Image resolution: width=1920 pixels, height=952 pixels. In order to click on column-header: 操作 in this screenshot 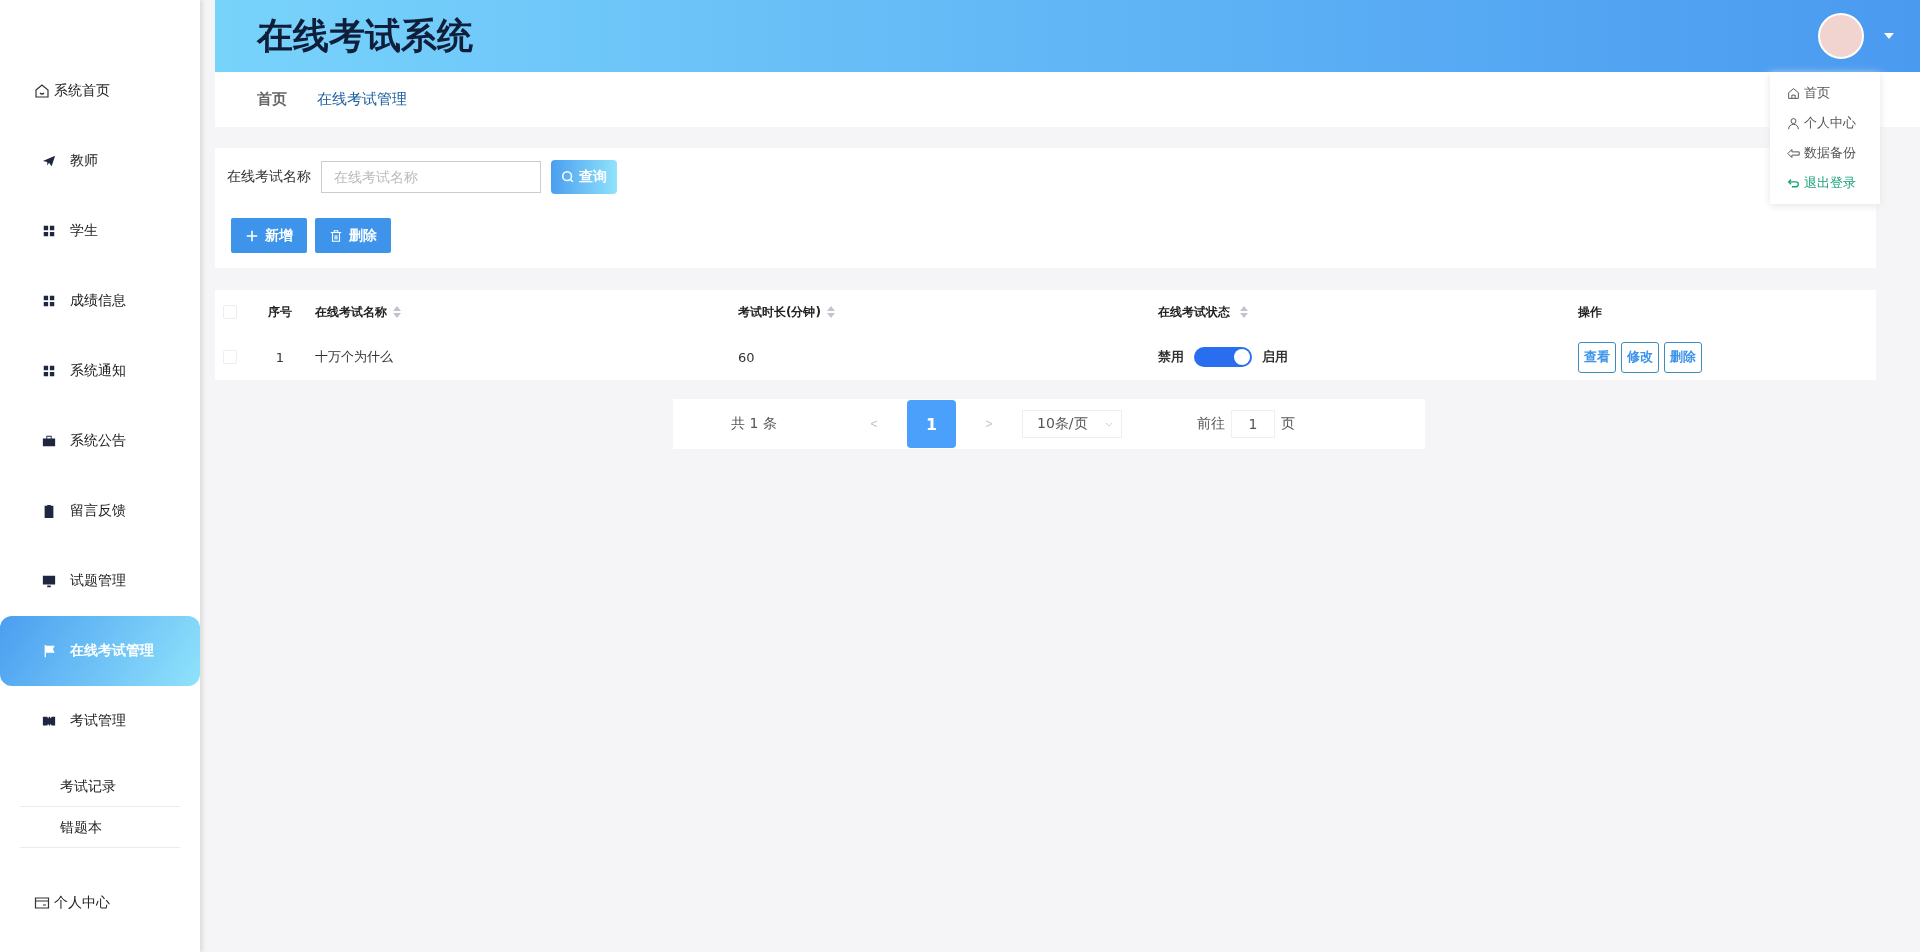, I will do `click(1590, 312)`.